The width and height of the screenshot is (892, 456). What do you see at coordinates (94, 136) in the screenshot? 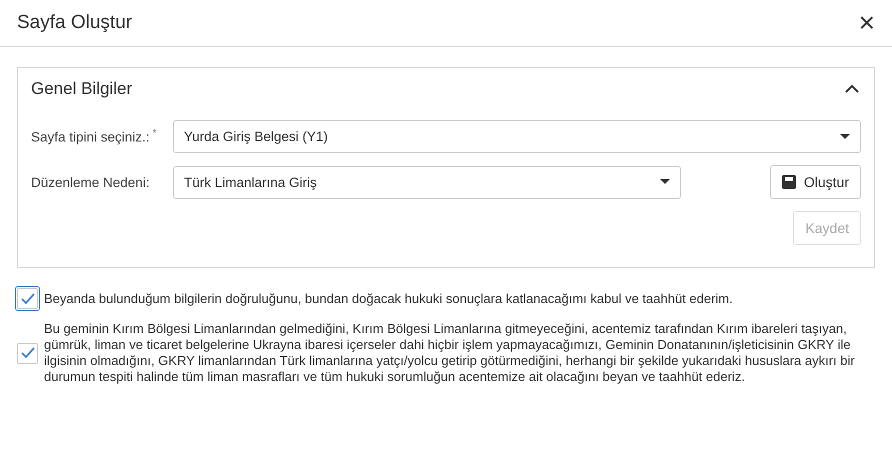
I see `field-label: Sayfa tipini seçiniz.: $^{*}$` at bounding box center [94, 136].